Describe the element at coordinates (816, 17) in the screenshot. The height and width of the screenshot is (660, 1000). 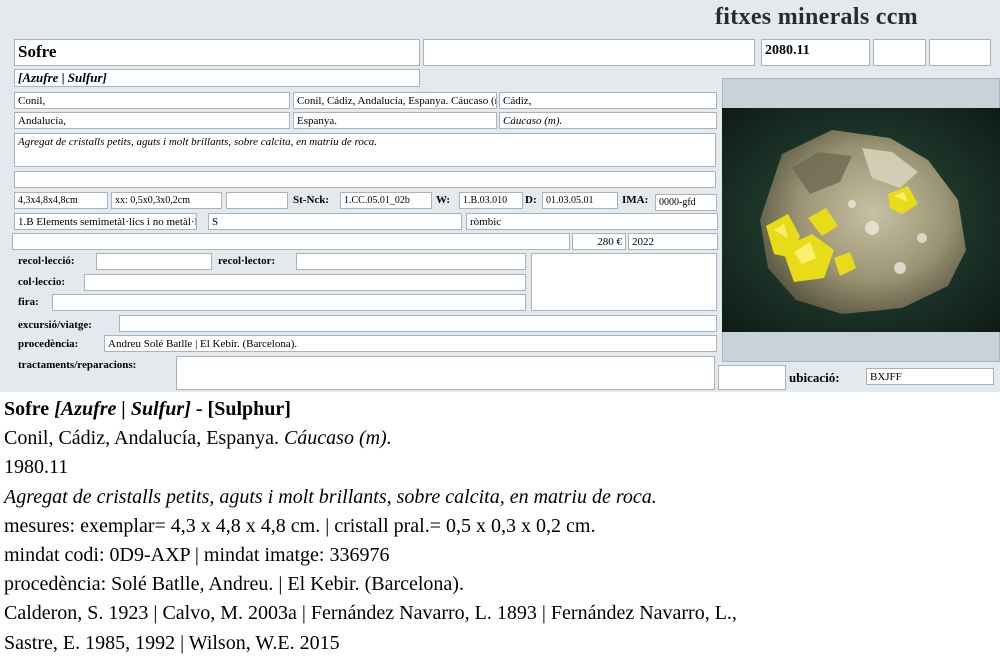
I see `brand-title: fitxes minerals ccm` at that location.